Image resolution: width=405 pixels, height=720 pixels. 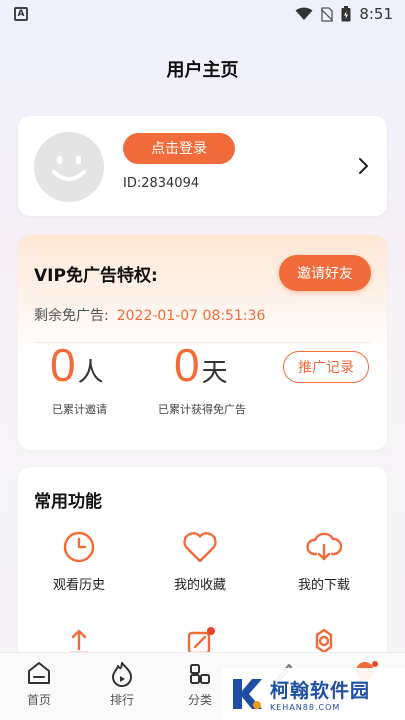 I want to click on tab-category-label: 分类, so click(x=199, y=700).